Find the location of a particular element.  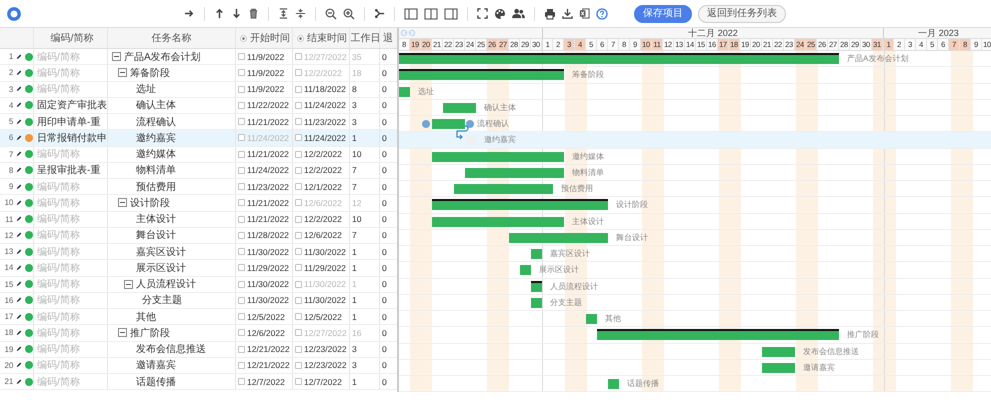

task-row: 7 编码/简称 邀约媒体 11/21/2022 12/2/2022 10 0 is located at coordinates (198, 154).